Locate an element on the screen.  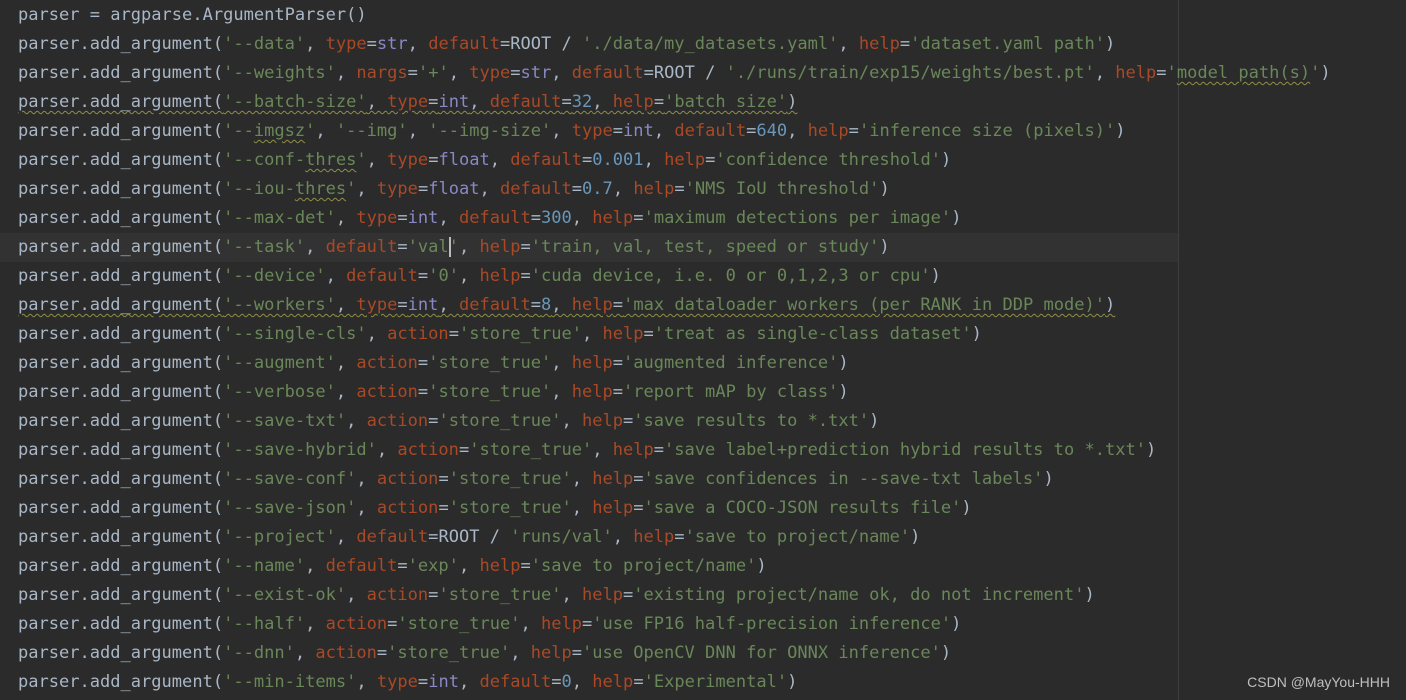
code-token: '+' is located at coordinates (433, 73).